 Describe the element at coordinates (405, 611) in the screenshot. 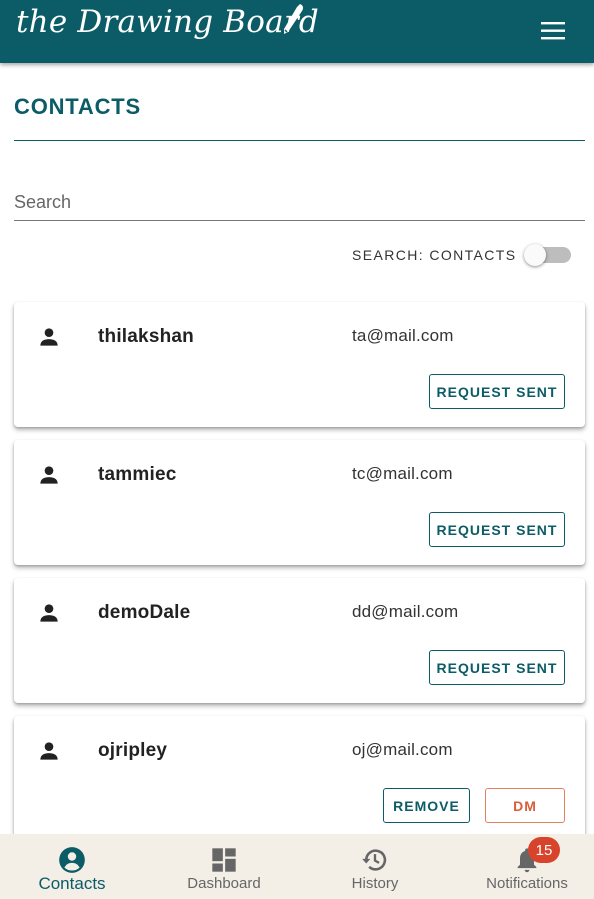

I see `contact-email: dd@mail.com` at that location.